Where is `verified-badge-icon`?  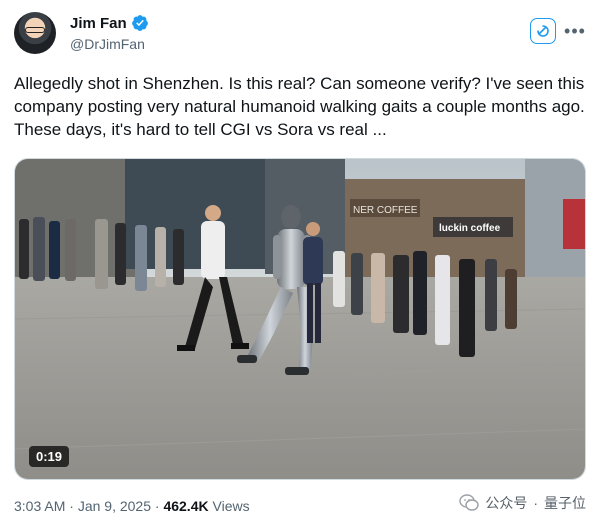
verified-badge-icon is located at coordinates (139, 23).